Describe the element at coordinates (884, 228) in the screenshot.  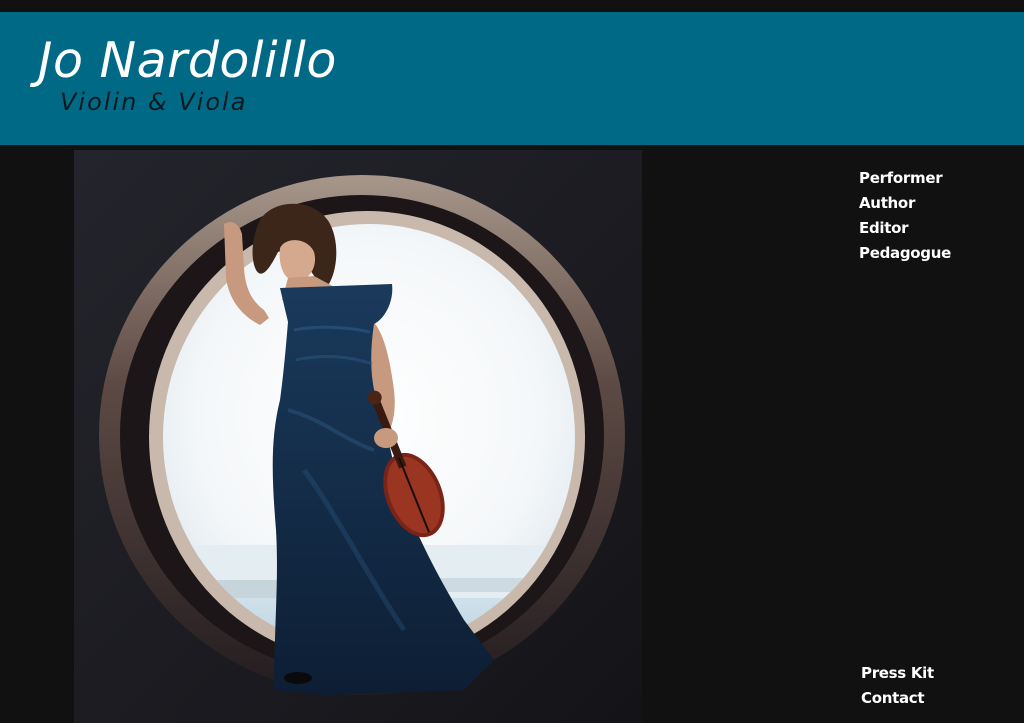
I see `nav-link-editor: Editor` at that location.